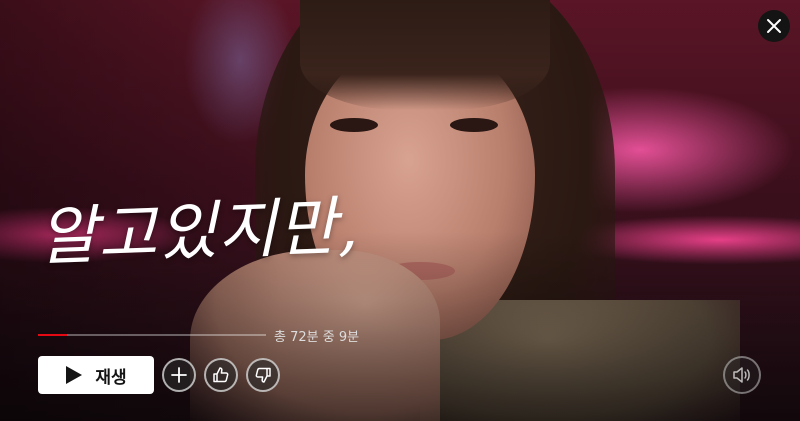 The height and width of the screenshot is (421, 800). What do you see at coordinates (111, 377) in the screenshot?
I see `play-button-label: 재생` at bounding box center [111, 377].